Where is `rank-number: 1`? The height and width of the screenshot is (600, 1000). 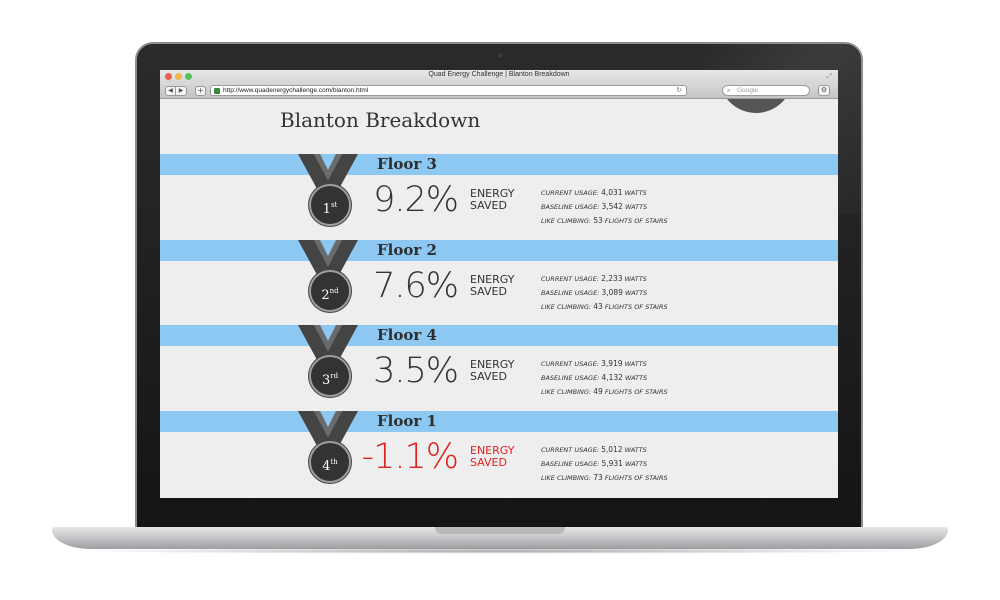
rank-number: 1 is located at coordinates (326, 209).